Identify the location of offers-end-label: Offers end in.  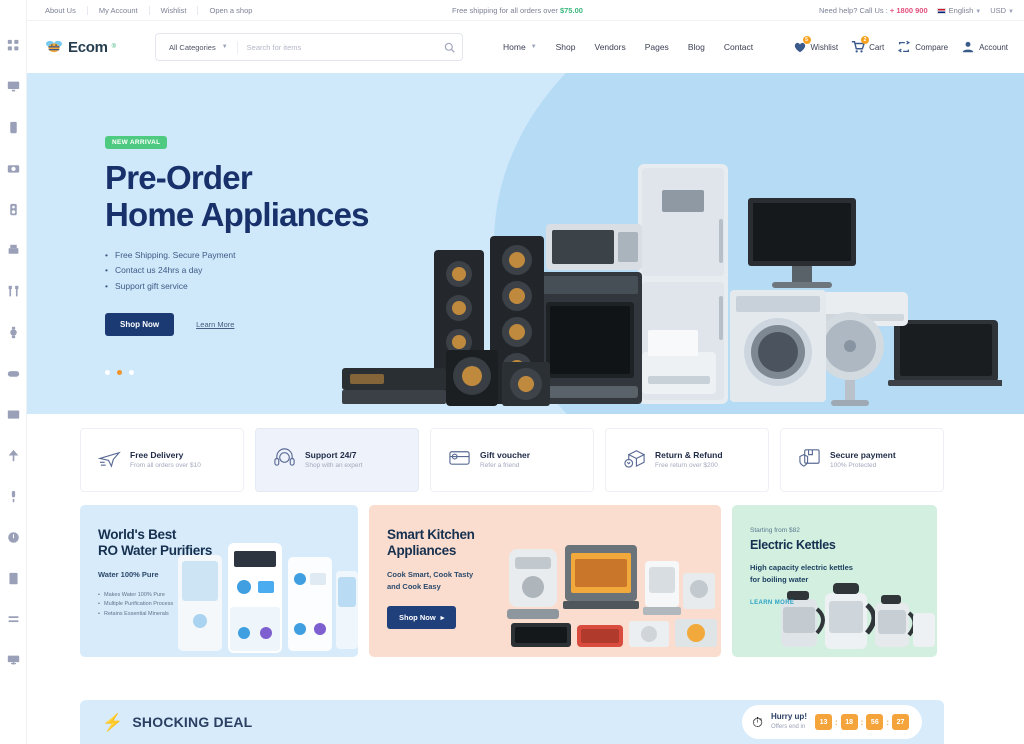
(788, 727).